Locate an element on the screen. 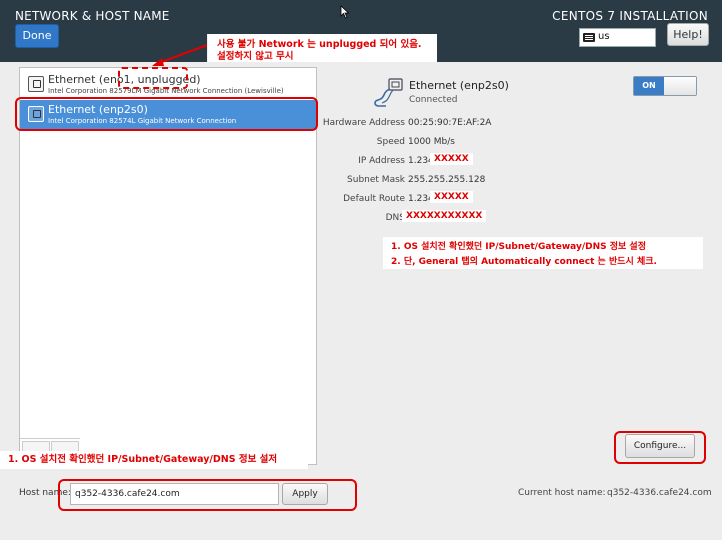 Image resolution: width=722 pixels, height=540 pixels. detail-row-hardware-address: Hardware Address 00:25:90:7E:AF:2A is located at coordinates (361, 125).